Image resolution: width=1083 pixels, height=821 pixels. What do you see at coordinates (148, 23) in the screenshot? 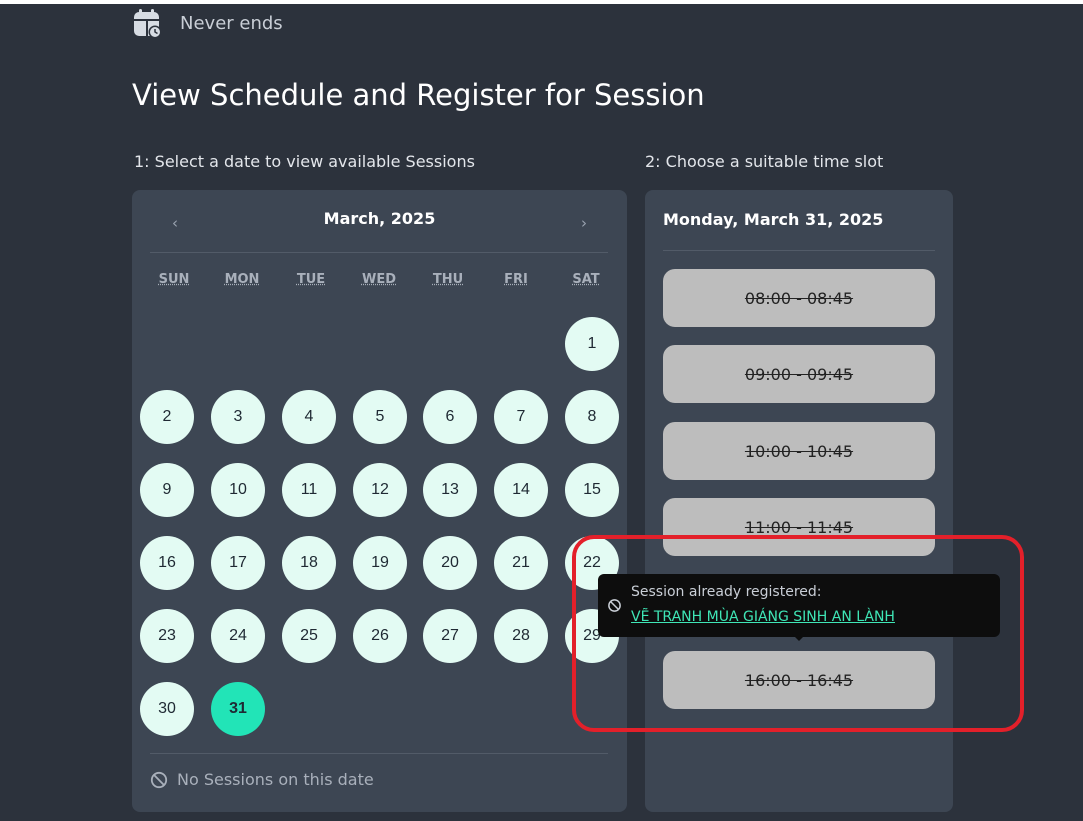
I see `calendar-repeat-icon` at bounding box center [148, 23].